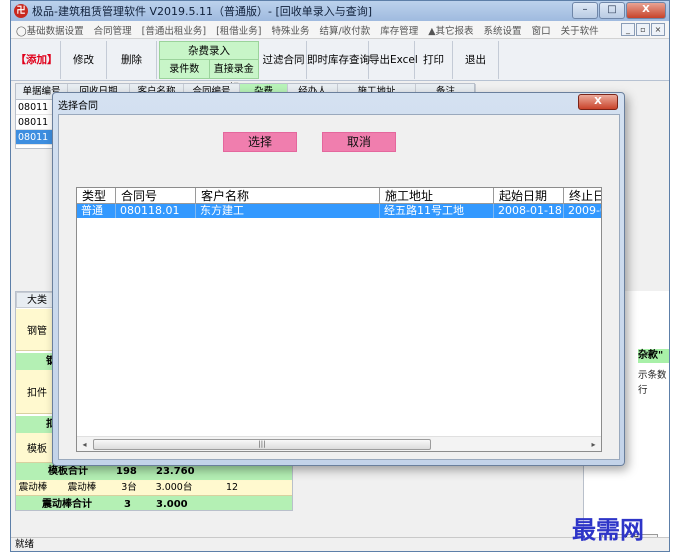 Image resolution: width=683 pixels, height=560 pixels. Describe the element at coordinates (628, 29) in the screenshot. I see `mdi-minimize-icon: _` at that location.